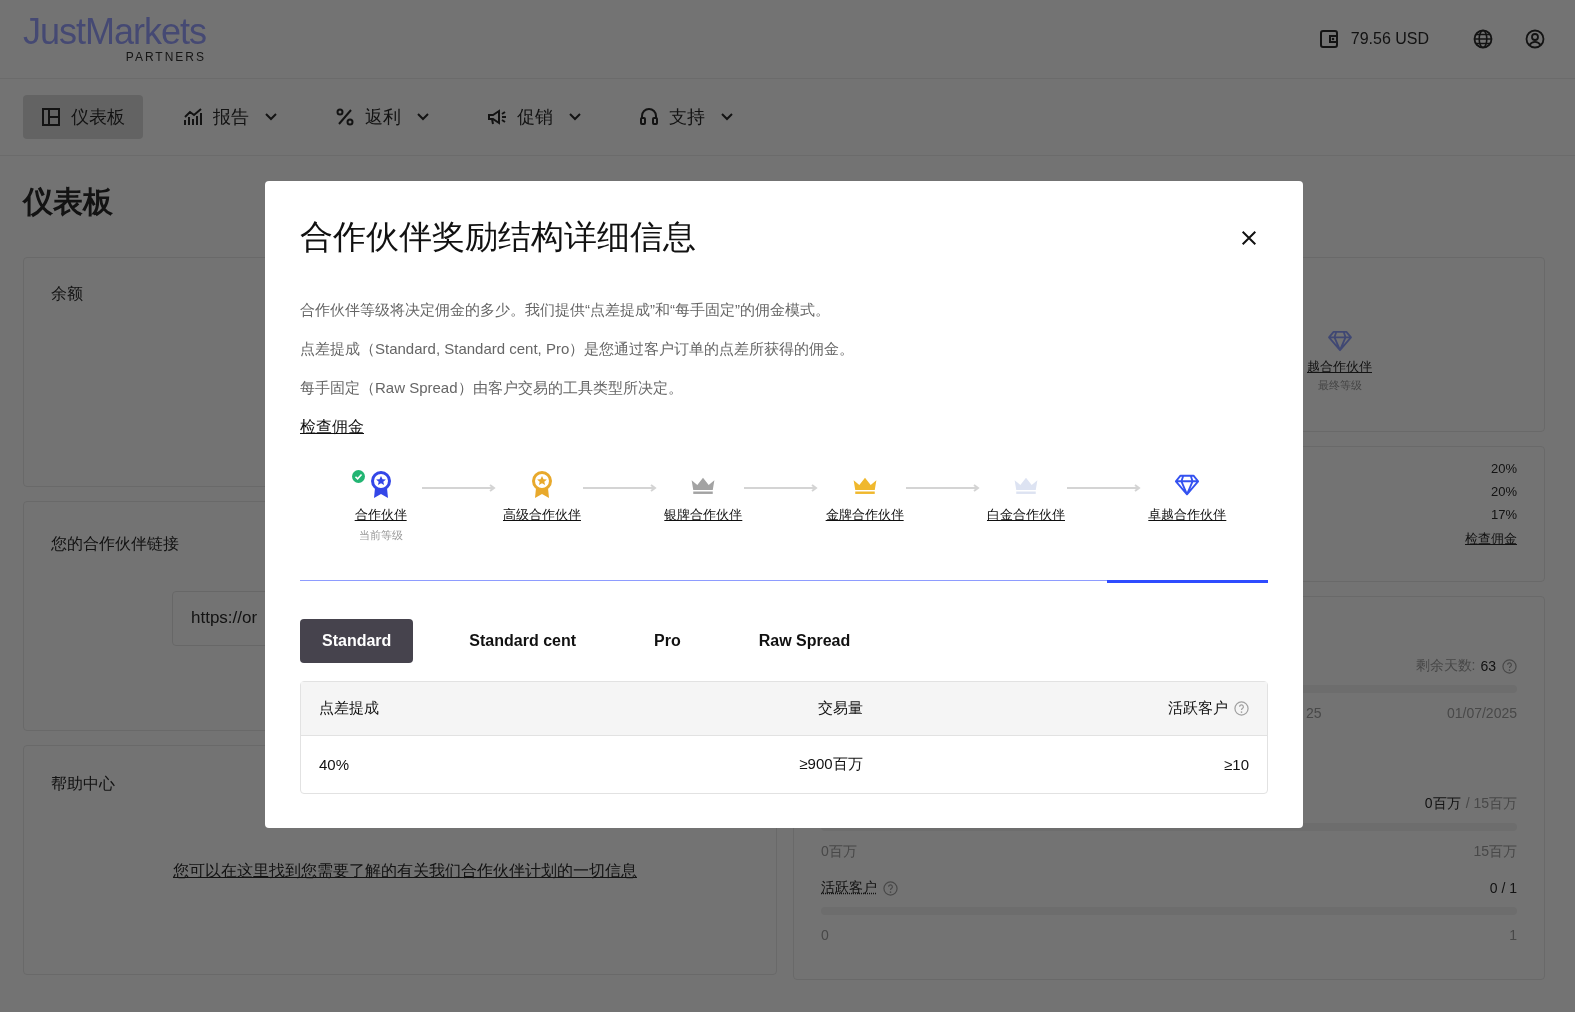 This screenshot has width=1575, height=1012. What do you see at coordinates (849, 888) in the screenshot?
I see `active-clients-label: 活跃客户` at bounding box center [849, 888].